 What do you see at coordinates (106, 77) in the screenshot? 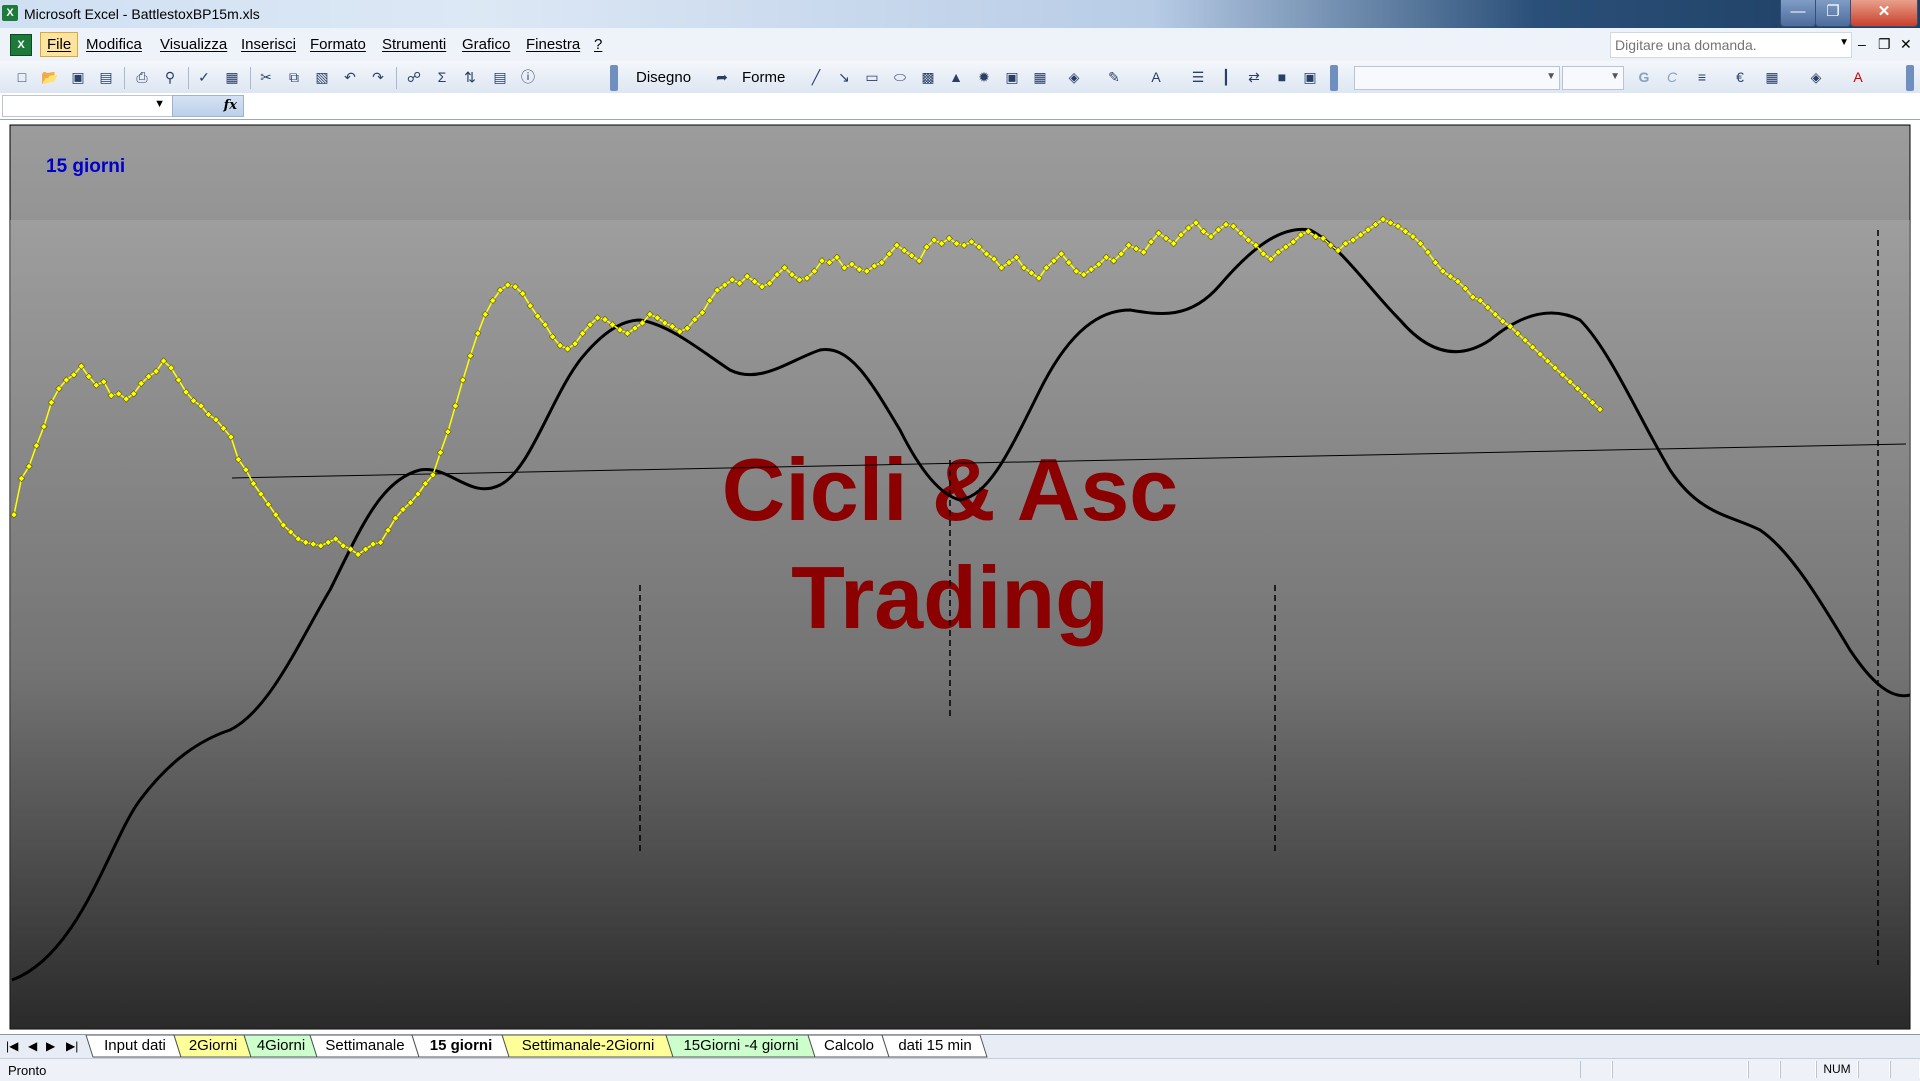
I see `permission-icon: ▤` at bounding box center [106, 77].